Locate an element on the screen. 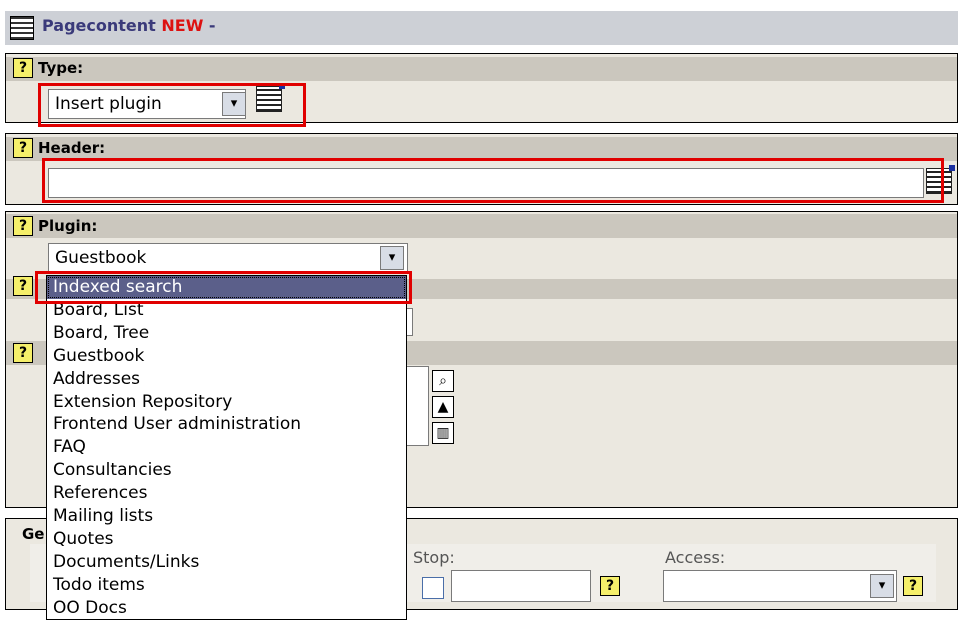 The height and width of the screenshot is (620, 963). plugin-help-icon: ? is located at coordinates (23, 226).